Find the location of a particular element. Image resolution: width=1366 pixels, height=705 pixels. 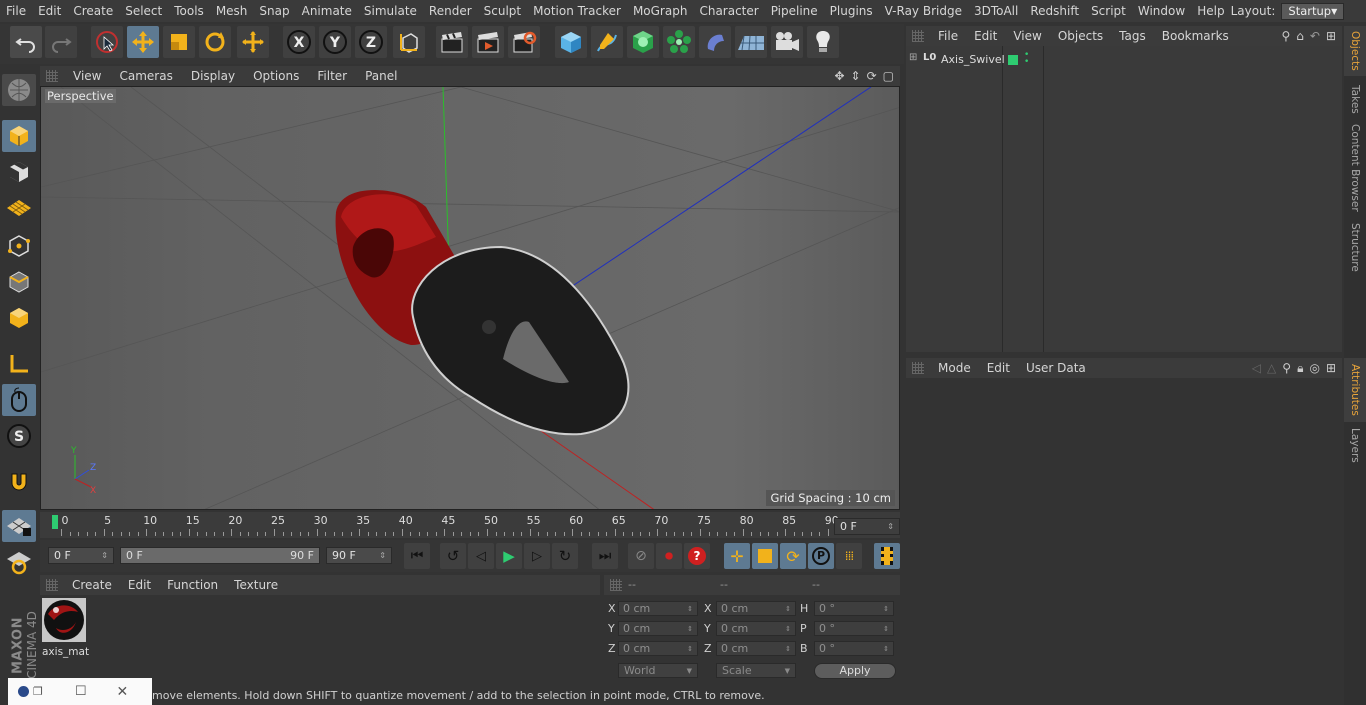

tab-objects: Objects is located at coordinates (1355, 51).